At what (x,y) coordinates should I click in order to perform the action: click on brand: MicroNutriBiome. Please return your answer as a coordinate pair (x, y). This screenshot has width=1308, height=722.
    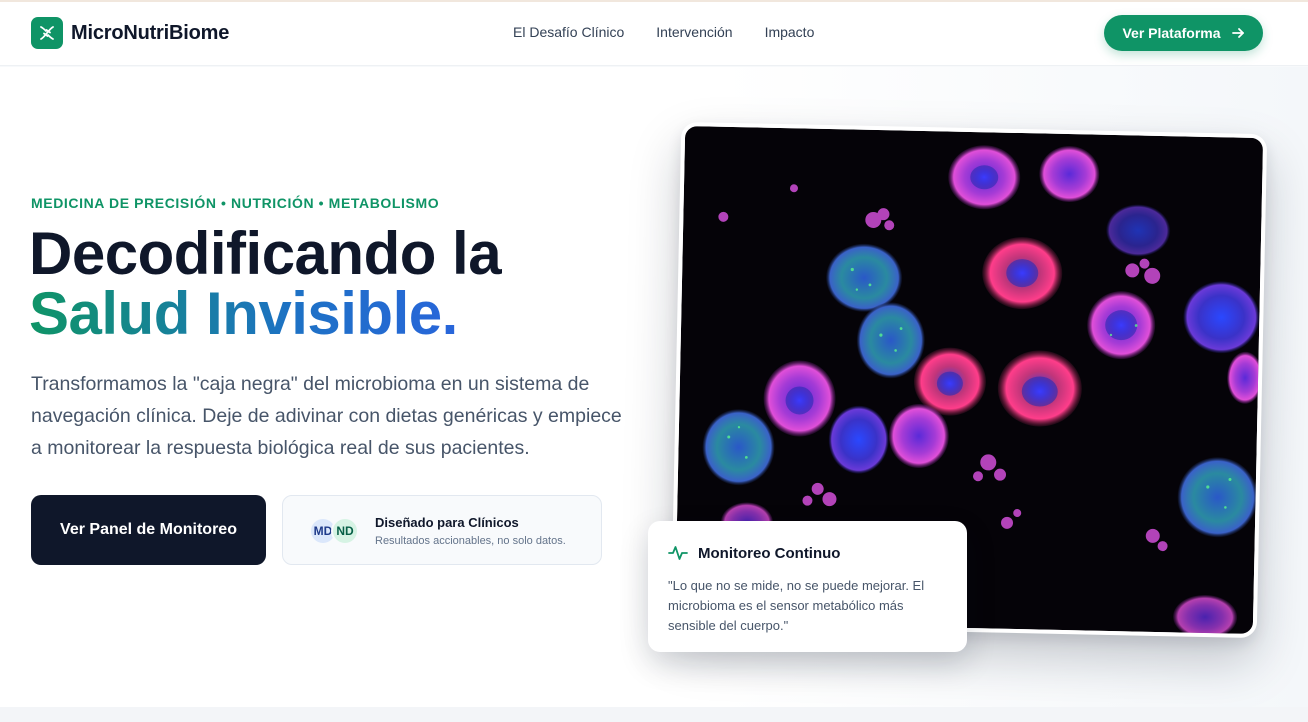
    Looking at the image, I should click on (130, 33).